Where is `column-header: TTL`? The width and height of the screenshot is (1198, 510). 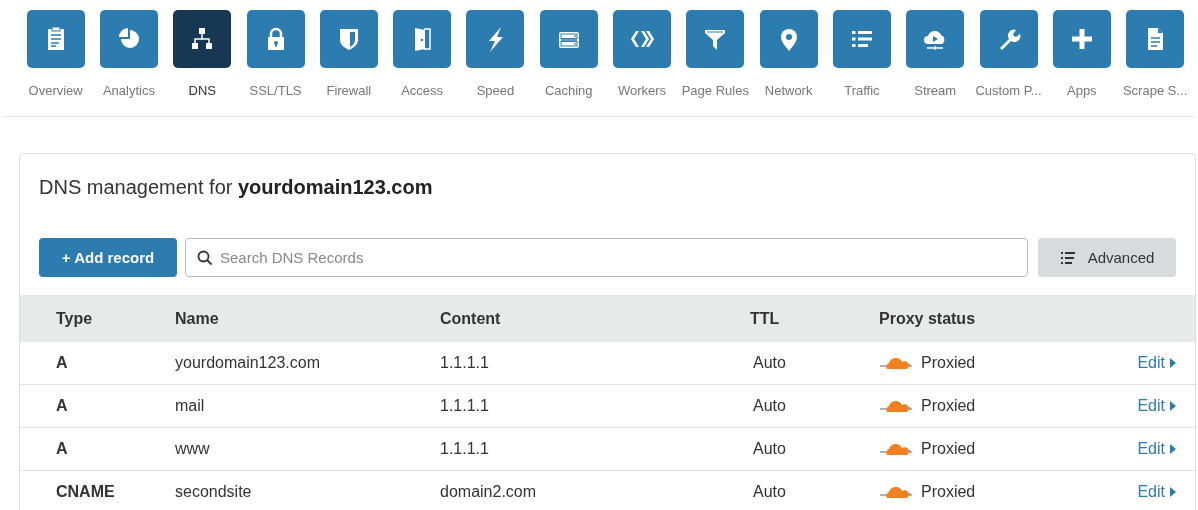 column-header: TTL is located at coordinates (765, 318).